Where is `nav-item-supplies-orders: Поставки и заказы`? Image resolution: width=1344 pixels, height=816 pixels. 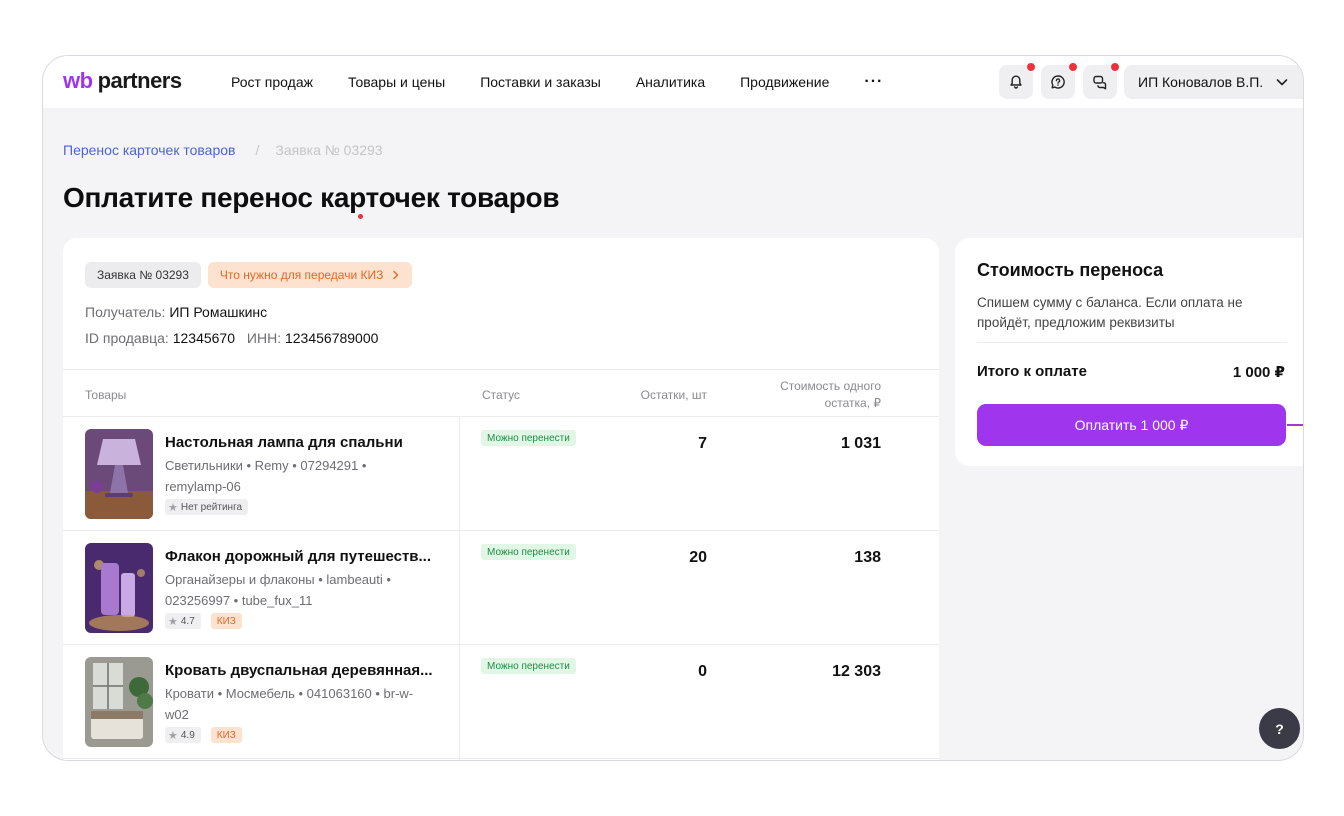
nav-item-supplies-orders: Поставки и заказы is located at coordinates (540, 82).